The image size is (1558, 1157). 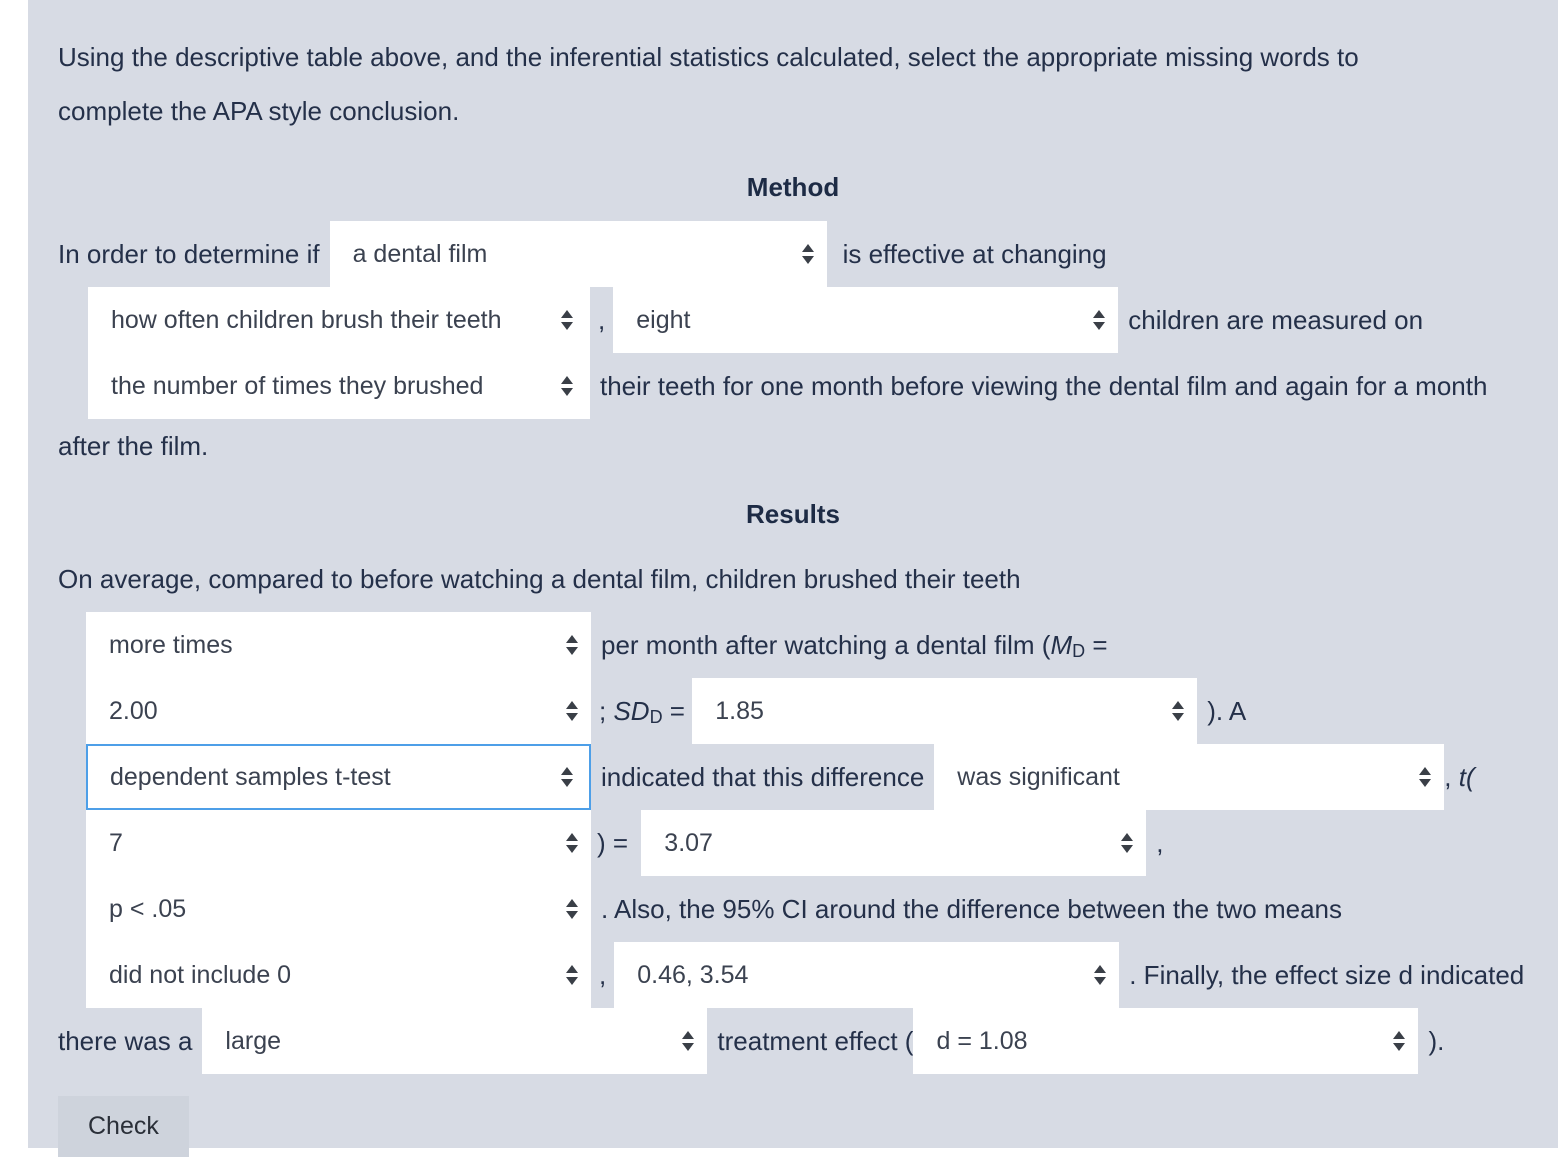 I want to click on p-value-select: p < .05, so click(x=338, y=909).